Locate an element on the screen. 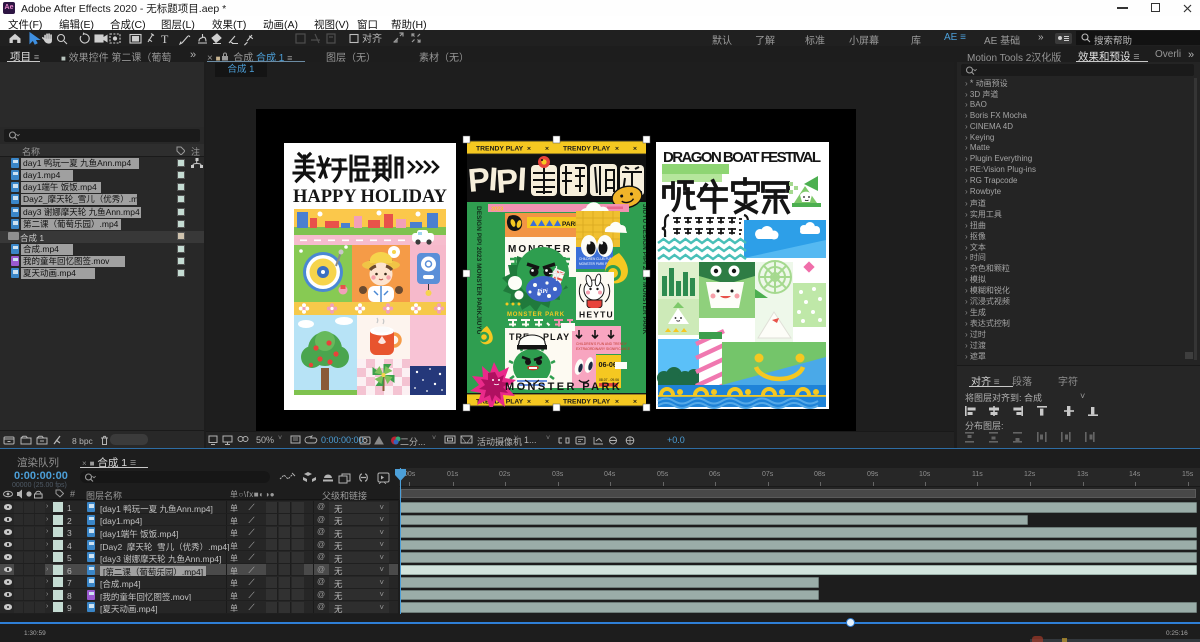  svg-text: DRAGON BOAT FESTIVAL is located at coordinates (742, 157).